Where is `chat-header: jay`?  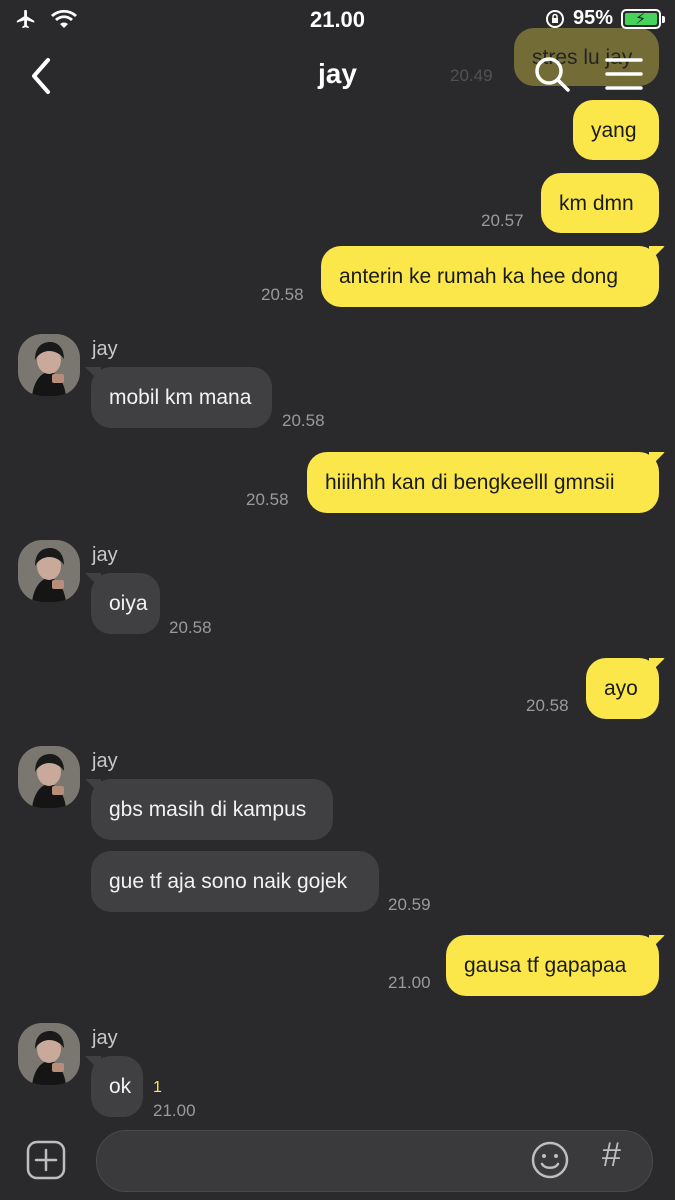 chat-header: jay is located at coordinates (337, 76).